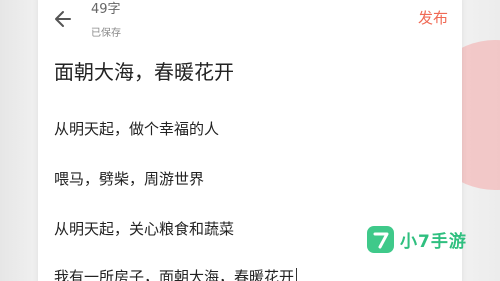  What do you see at coordinates (144, 228) in the screenshot?
I see `text-line: 从明天起，关心粮食和蔬菜` at bounding box center [144, 228].